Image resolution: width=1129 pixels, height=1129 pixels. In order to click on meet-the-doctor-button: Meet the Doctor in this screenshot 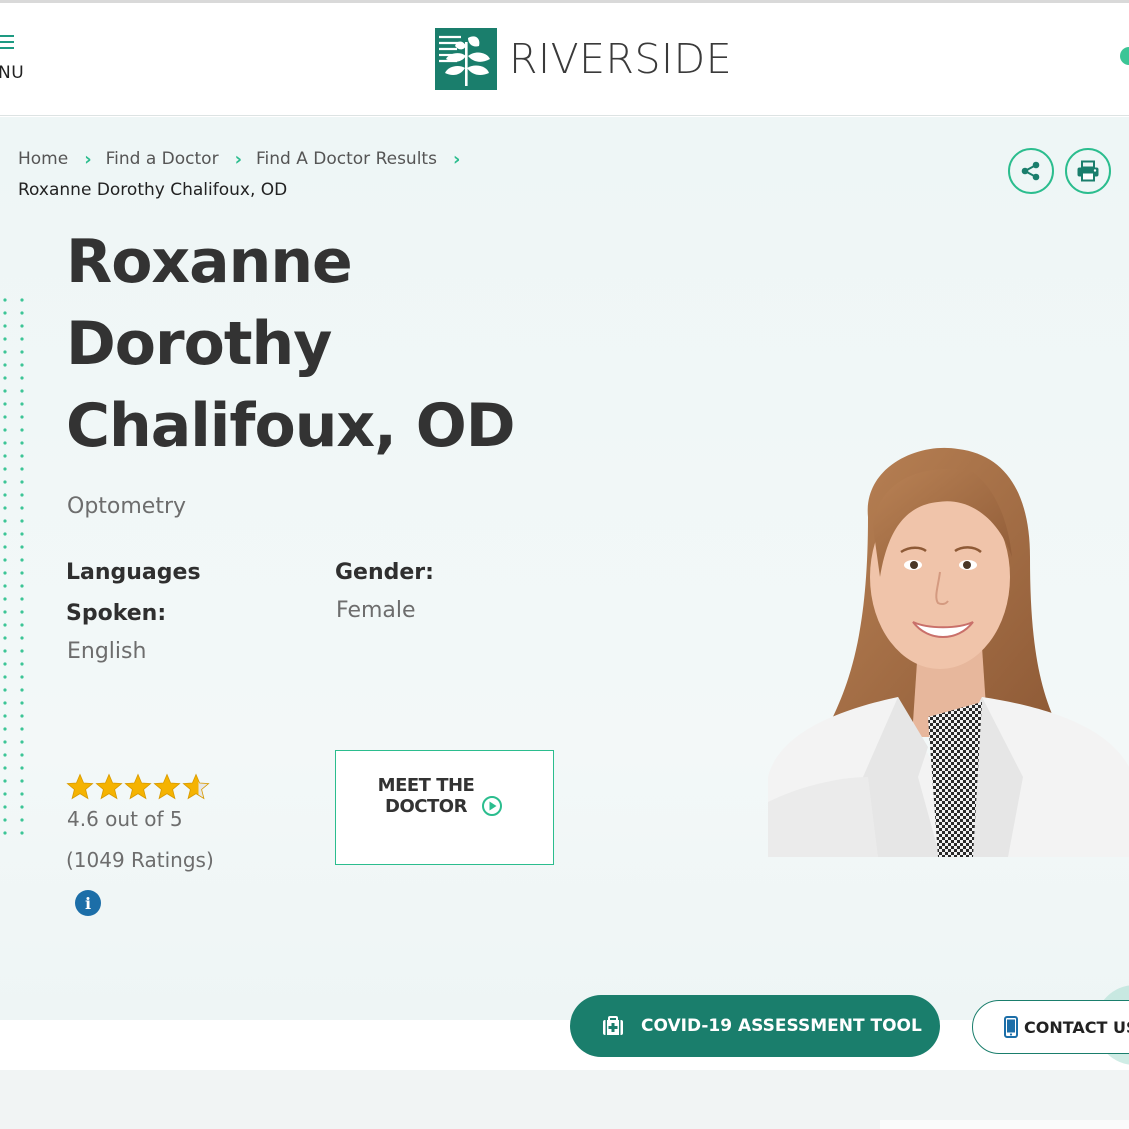, I will do `click(444, 807)`.